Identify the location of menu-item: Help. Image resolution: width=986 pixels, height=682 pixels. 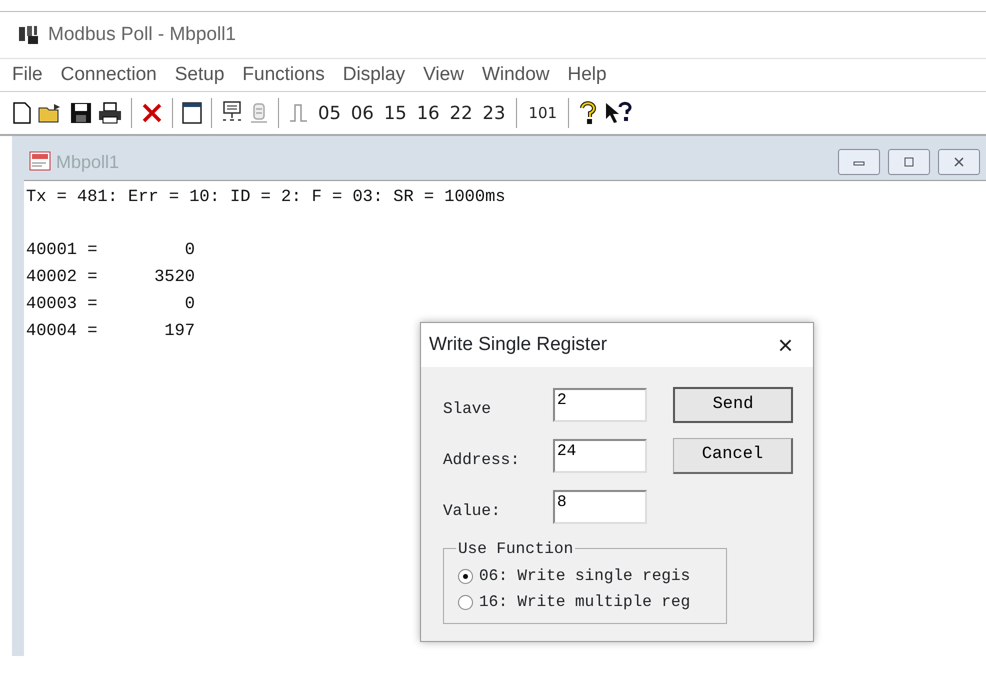
(587, 75).